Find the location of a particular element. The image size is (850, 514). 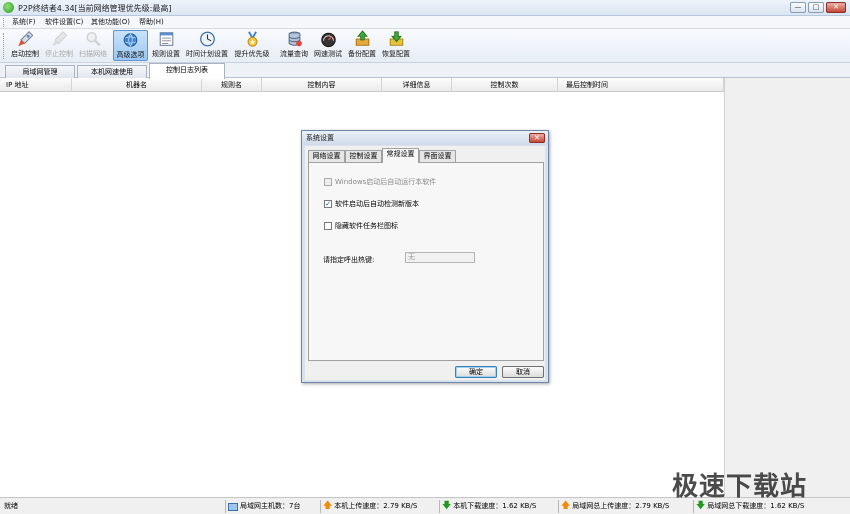

window-controls: — □ ✕ is located at coordinates (818, 7).